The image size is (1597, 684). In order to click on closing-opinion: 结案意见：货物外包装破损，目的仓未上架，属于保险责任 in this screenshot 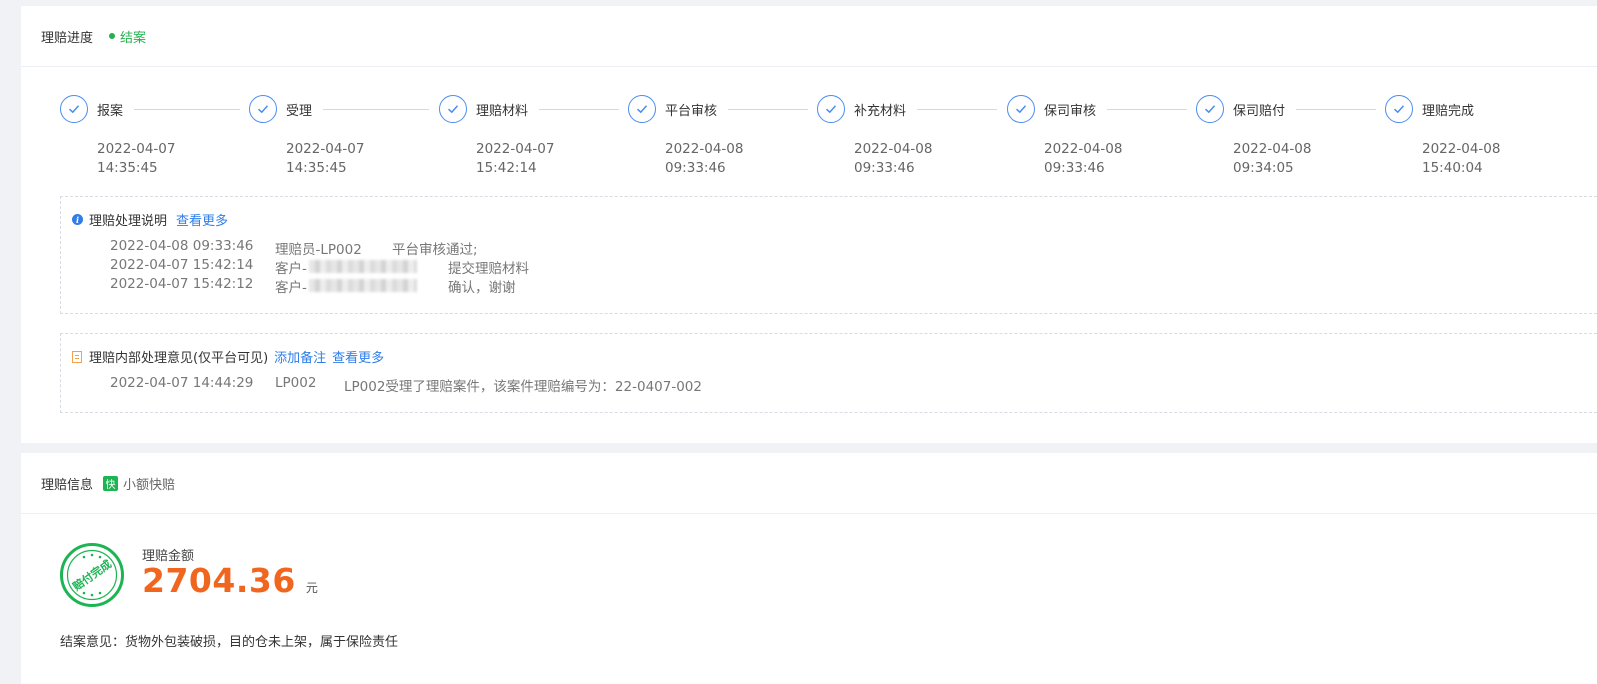, I will do `click(229, 642)`.